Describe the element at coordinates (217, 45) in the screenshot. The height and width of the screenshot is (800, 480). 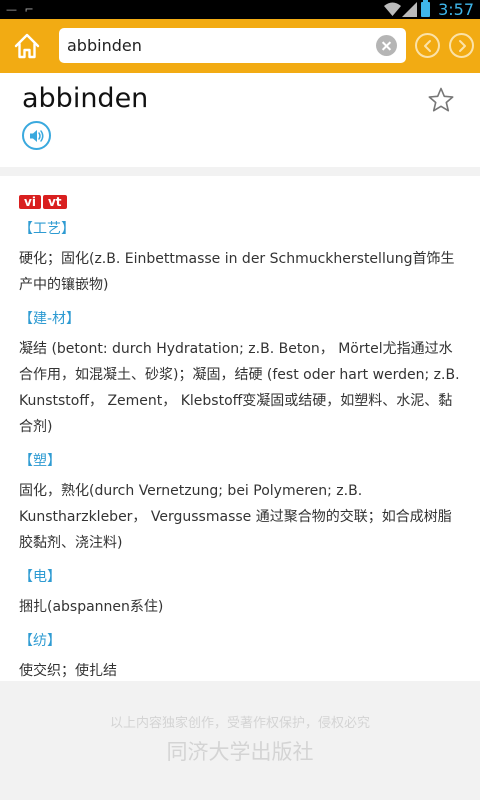
I see `search-input` at that location.